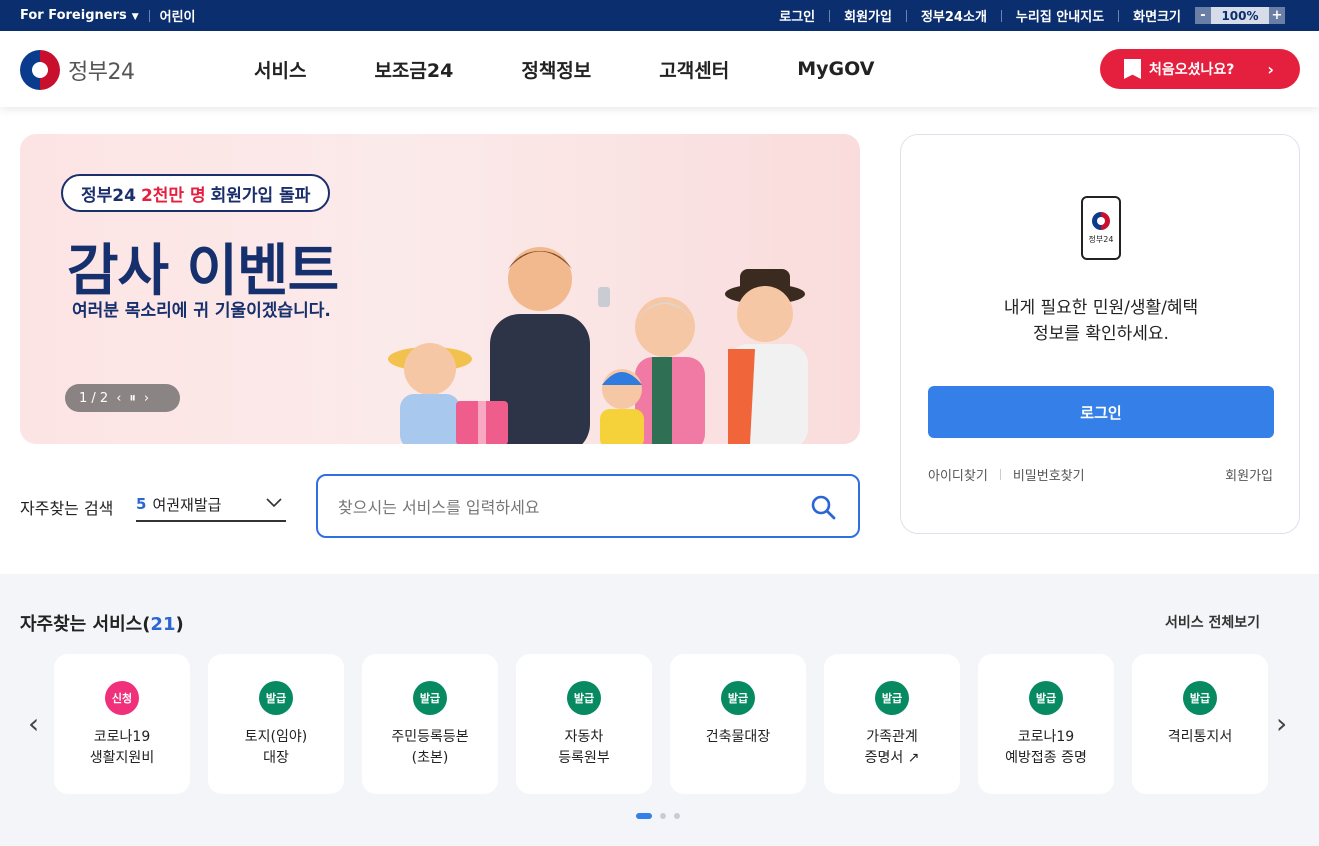  I want to click on search-input, so click(558, 507).